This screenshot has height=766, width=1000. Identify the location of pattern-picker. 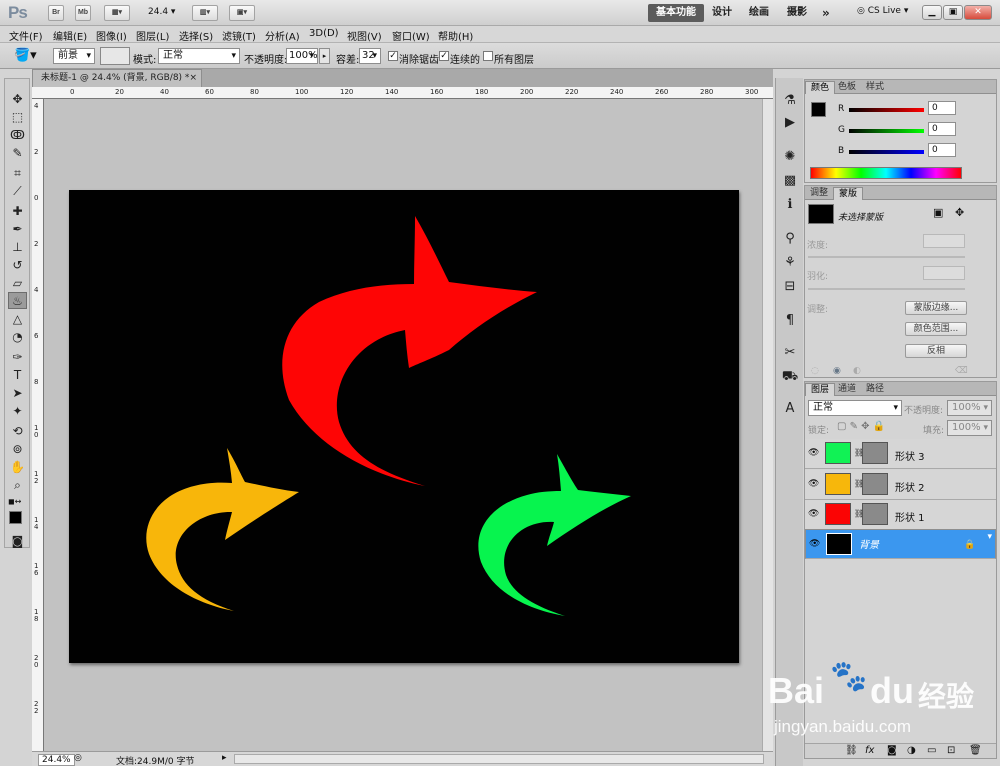
(115, 56).